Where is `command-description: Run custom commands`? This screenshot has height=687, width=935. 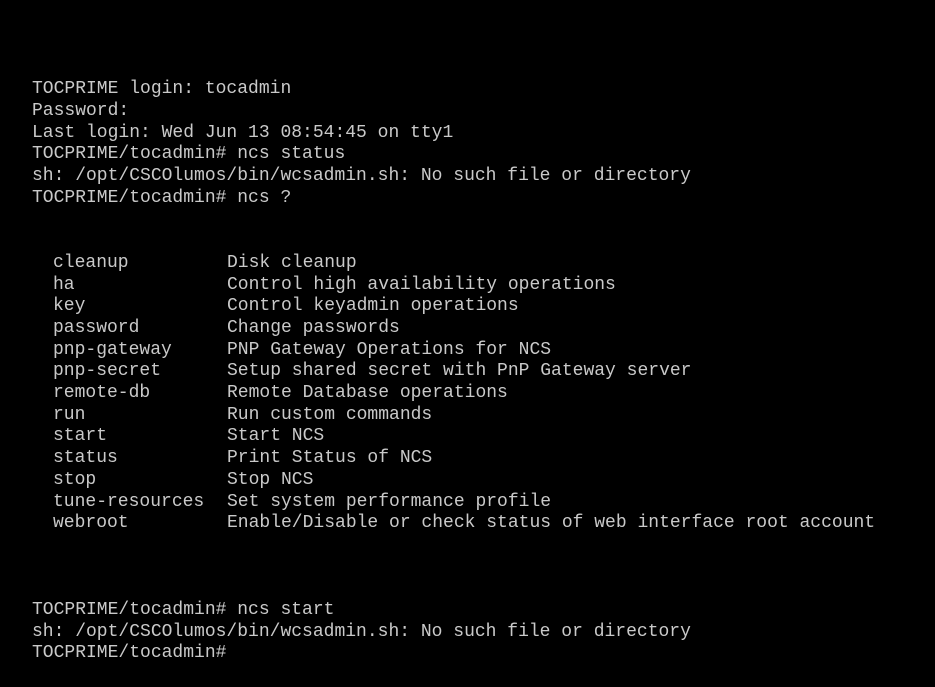
command-description: Run custom commands is located at coordinates (330, 414).